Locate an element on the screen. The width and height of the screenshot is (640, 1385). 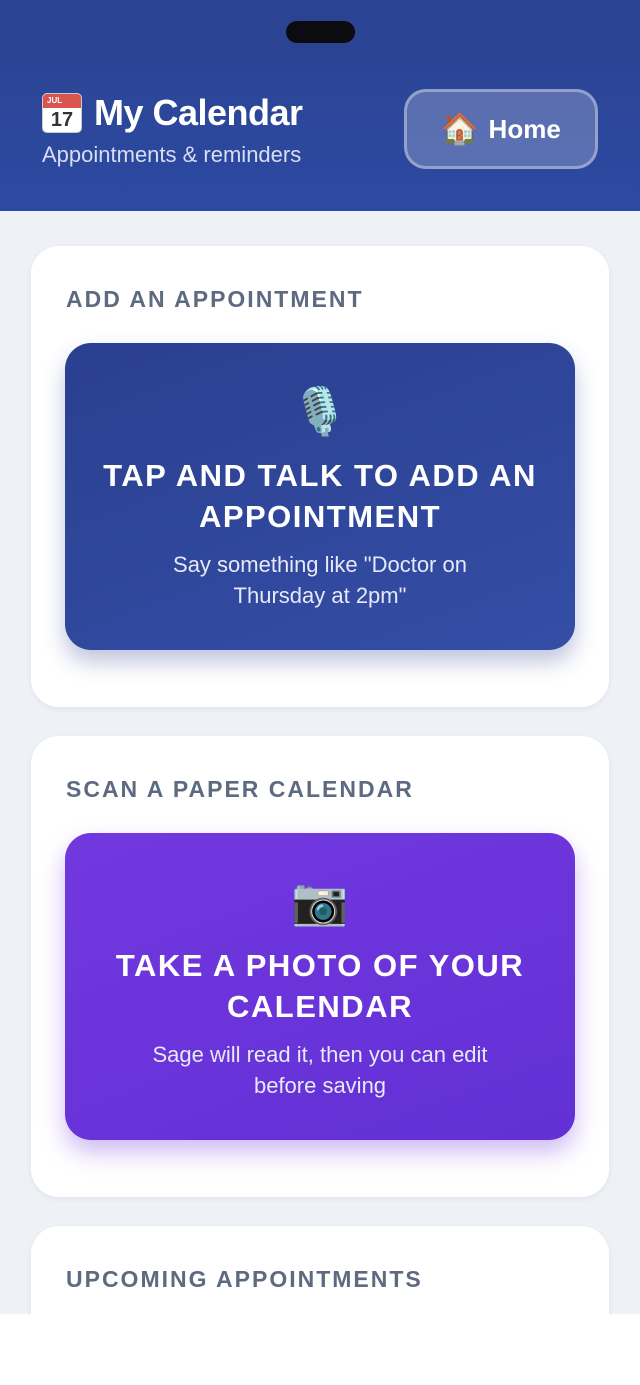
calendar-icon: JUL 17 is located at coordinates (62, 113).